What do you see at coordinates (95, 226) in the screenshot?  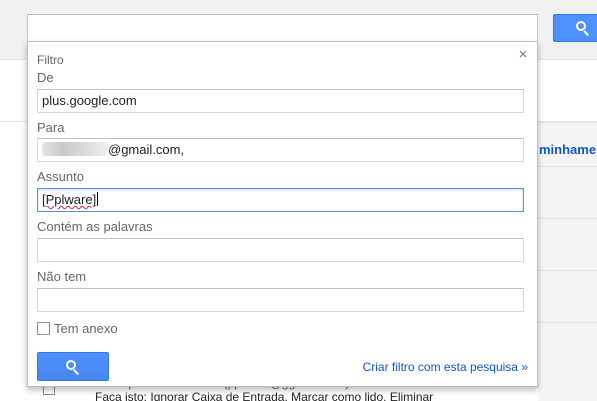 I see `has-words-label: Contém as palavras` at bounding box center [95, 226].